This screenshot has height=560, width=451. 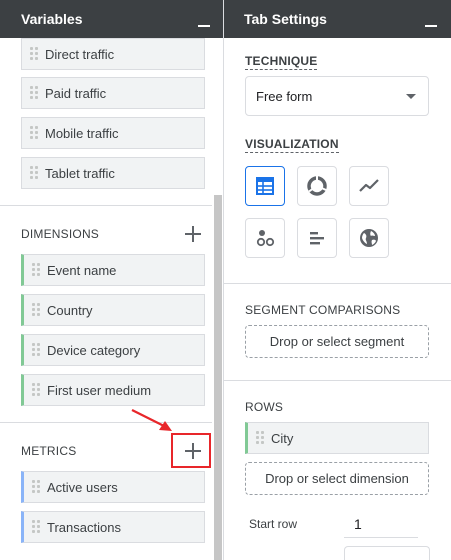 What do you see at coordinates (431, 21) in the screenshot?
I see `minimize-tab-settings-button` at bounding box center [431, 21].